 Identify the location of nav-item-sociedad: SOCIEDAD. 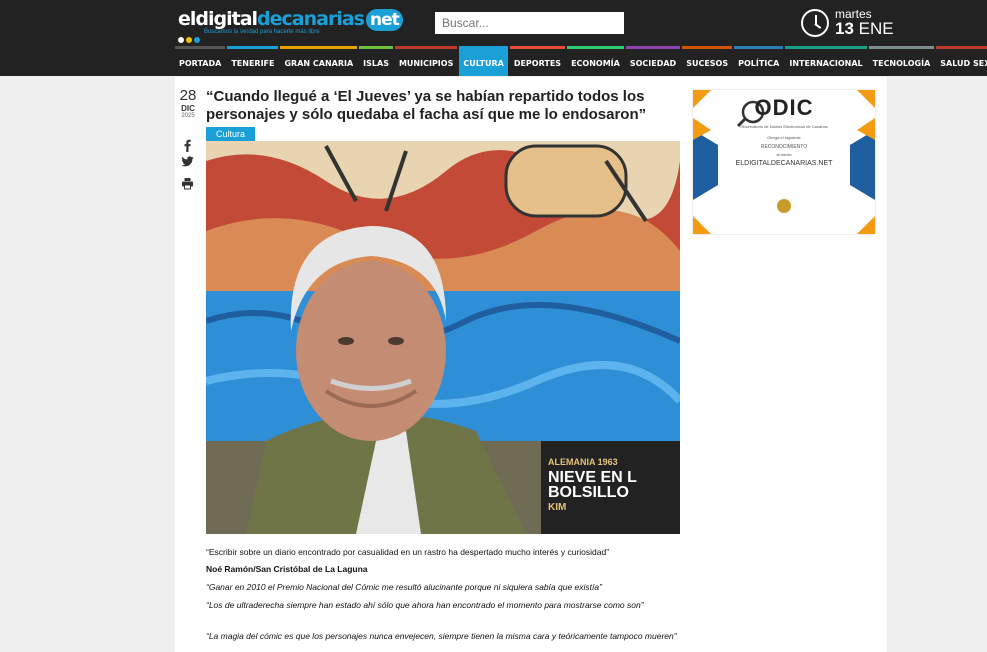
(653, 61).